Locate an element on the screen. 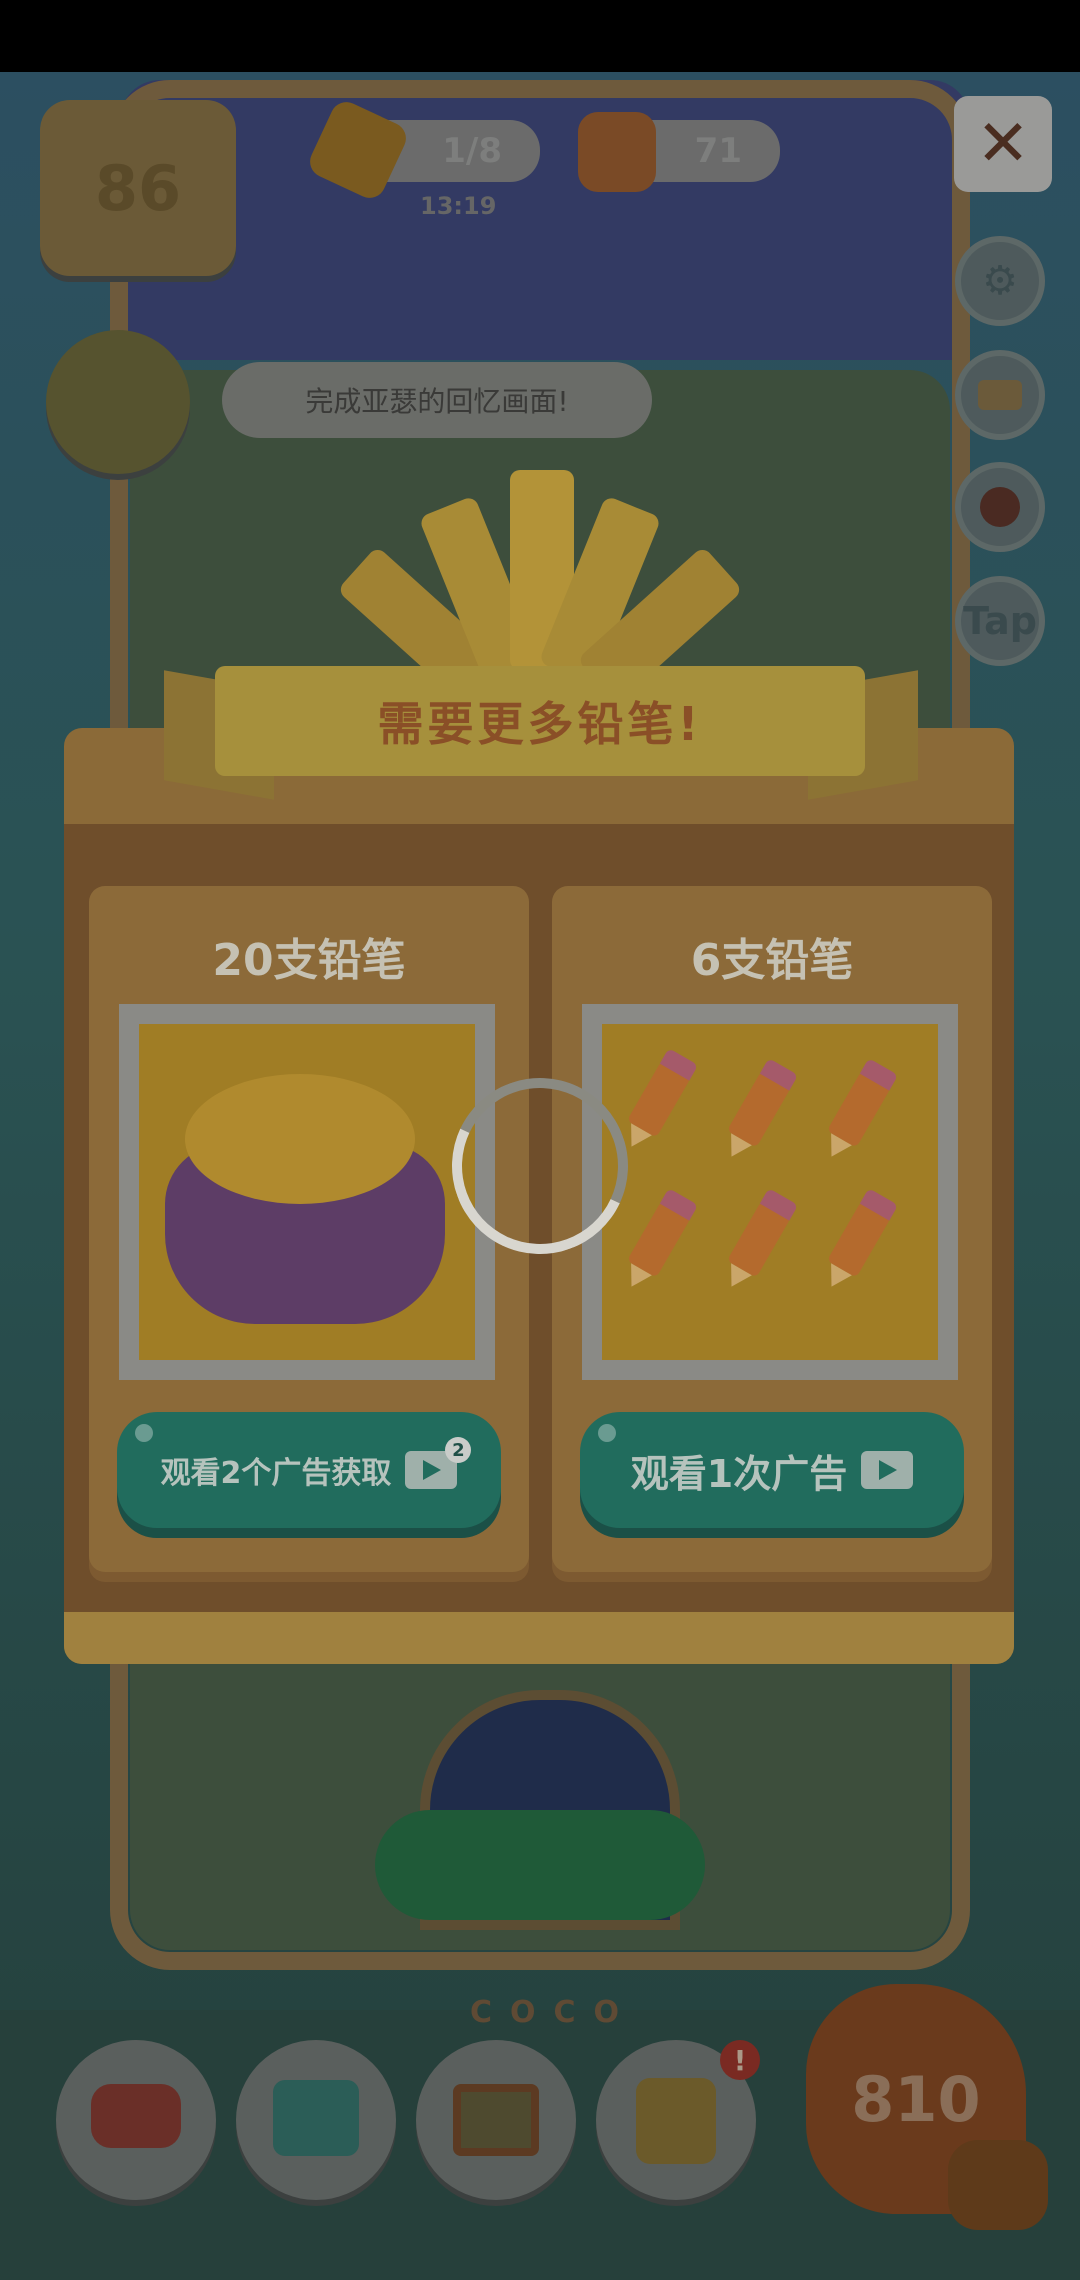 This screenshot has height=2280, width=1080. dialog-title-banner: 需要更多铅笔! is located at coordinates (540, 721).